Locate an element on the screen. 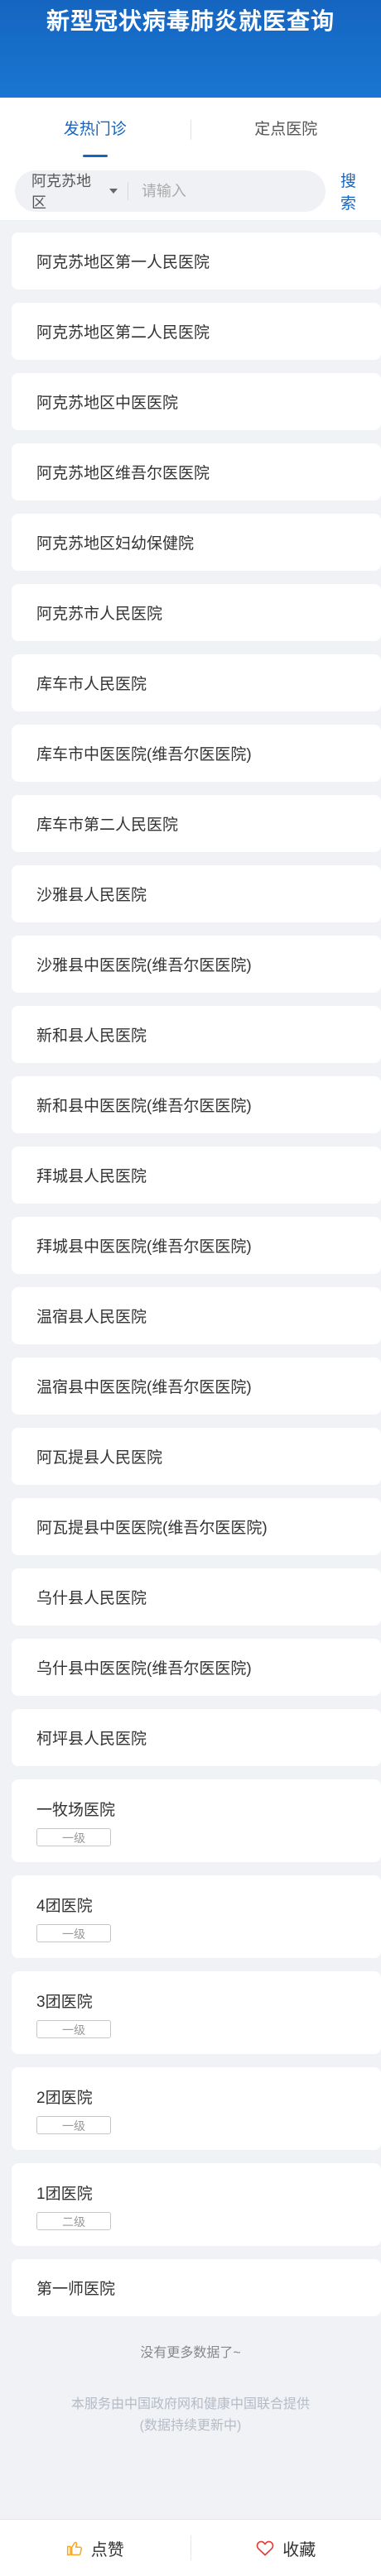 The width and height of the screenshot is (381, 2576). hospital-level-badge: 二级 is located at coordinates (73, 2221).